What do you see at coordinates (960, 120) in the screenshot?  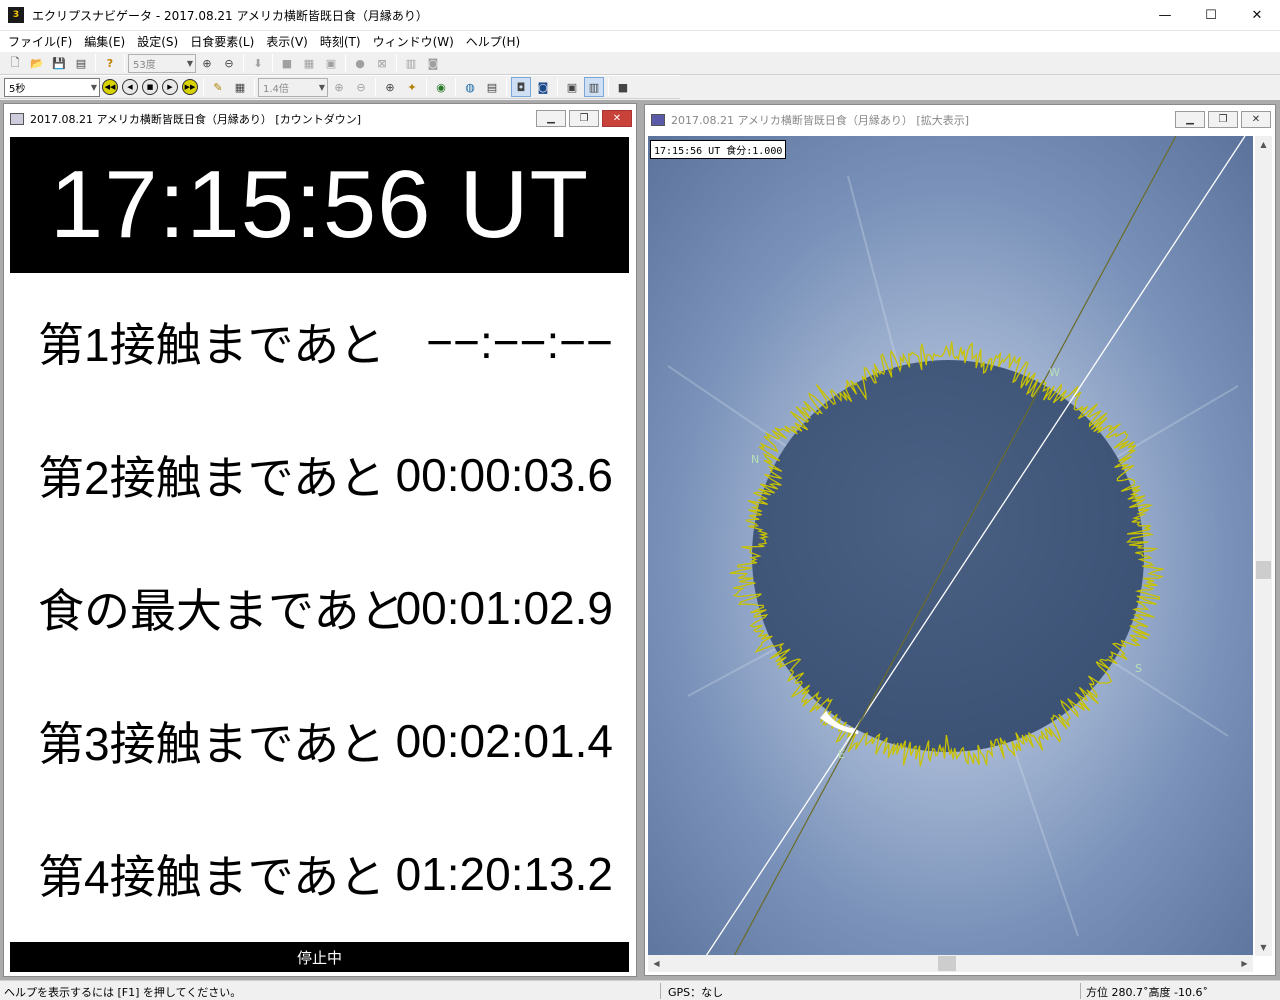 I see `zoom-window-titlebar: 2017.08.21 アメリカ横断皆既日食（月縁あり） [拡大表示] ▁ ❐ ✕` at bounding box center [960, 120].